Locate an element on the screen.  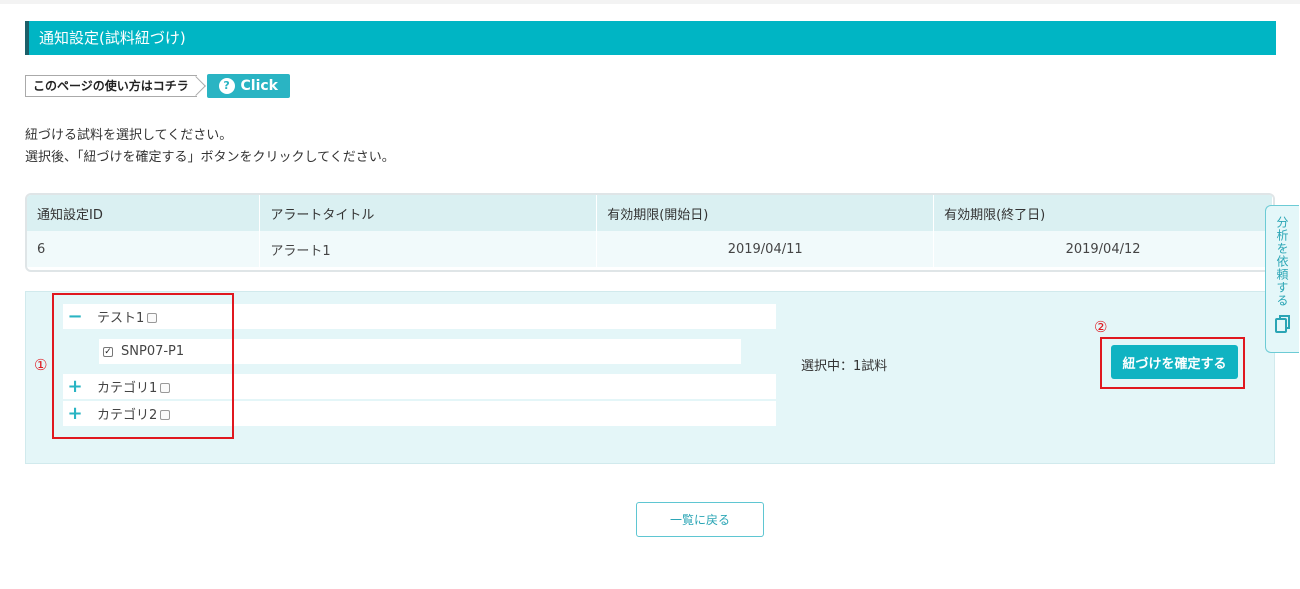
side-tab-label: 分析を依頼する is located at coordinates (1282, 261).